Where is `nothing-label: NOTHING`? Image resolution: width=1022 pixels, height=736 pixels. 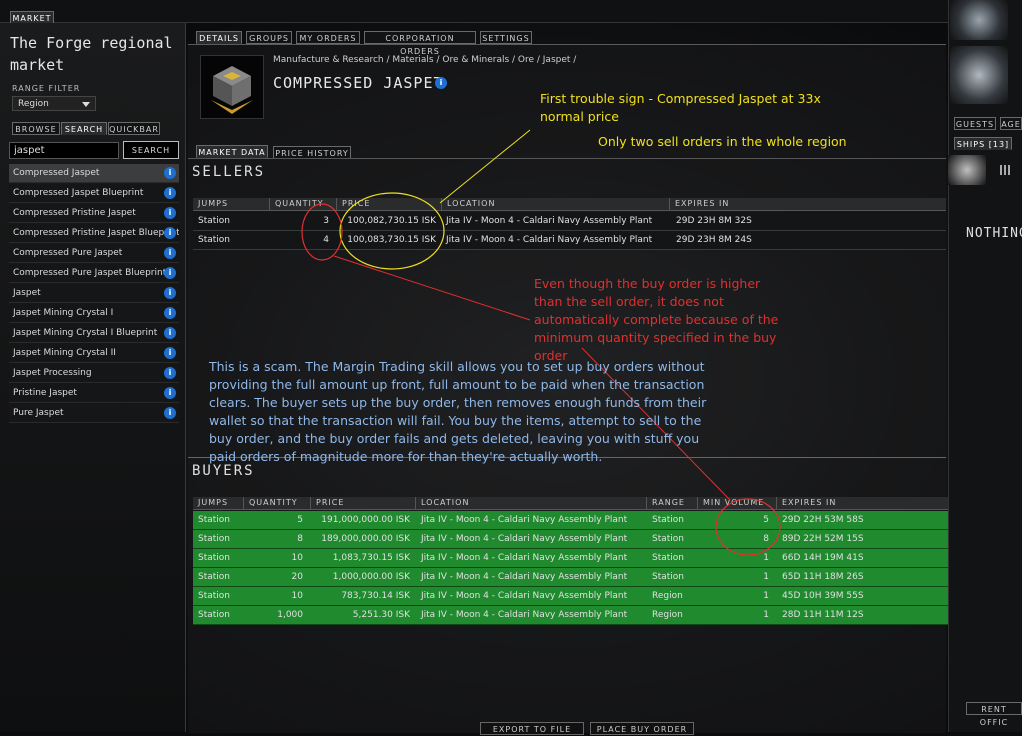 nothing-label: NOTHING is located at coordinates (994, 233).